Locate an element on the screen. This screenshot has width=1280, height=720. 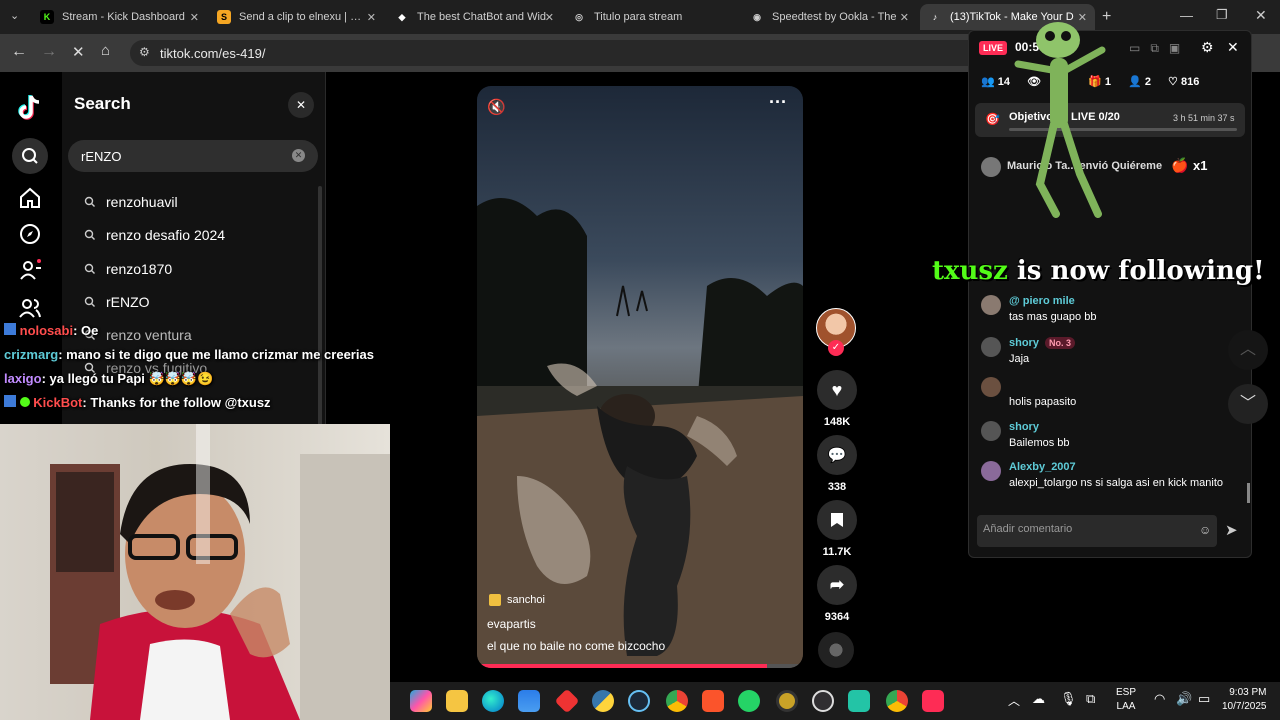
file-explorer-icon is located at coordinates (457, 701).